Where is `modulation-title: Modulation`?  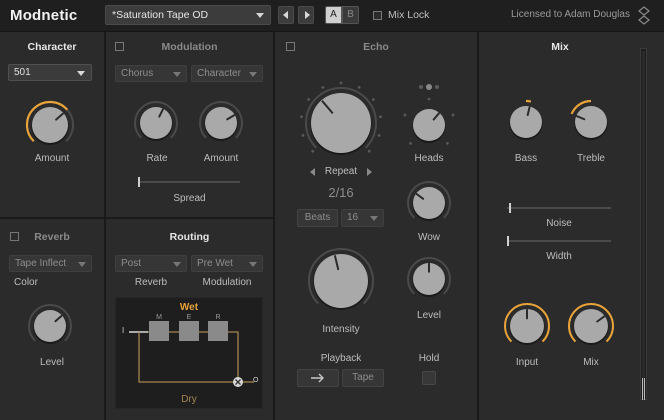
modulation-title: Modulation is located at coordinates (189, 47).